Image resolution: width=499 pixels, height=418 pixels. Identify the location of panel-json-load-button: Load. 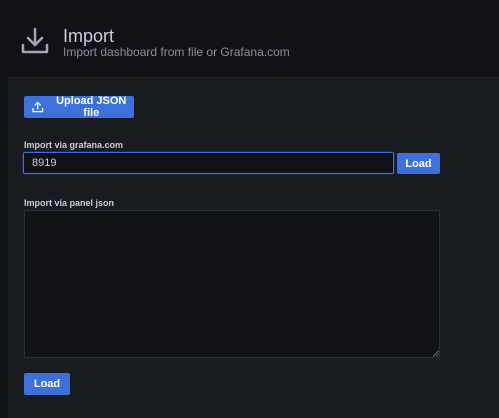
(47, 384).